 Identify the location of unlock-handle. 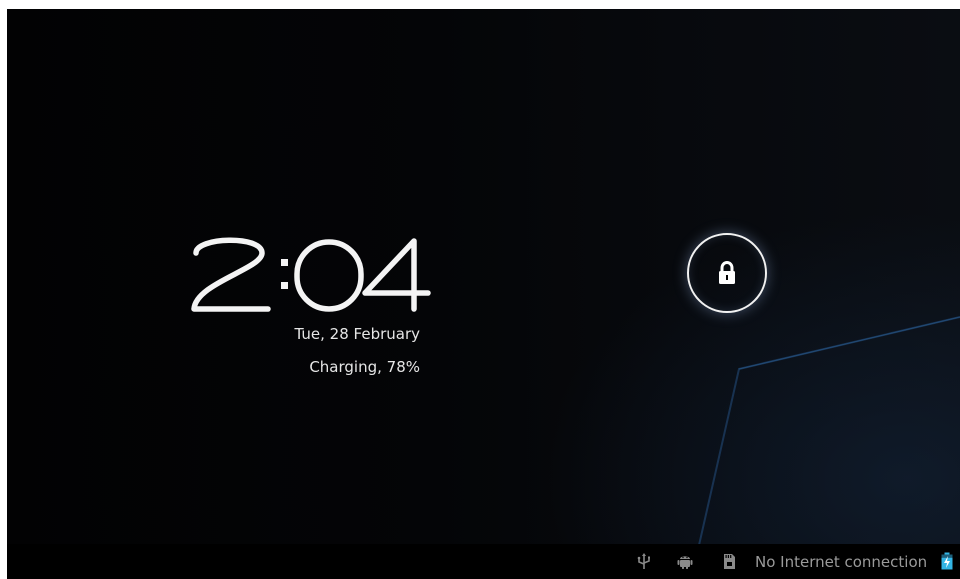
(727, 273).